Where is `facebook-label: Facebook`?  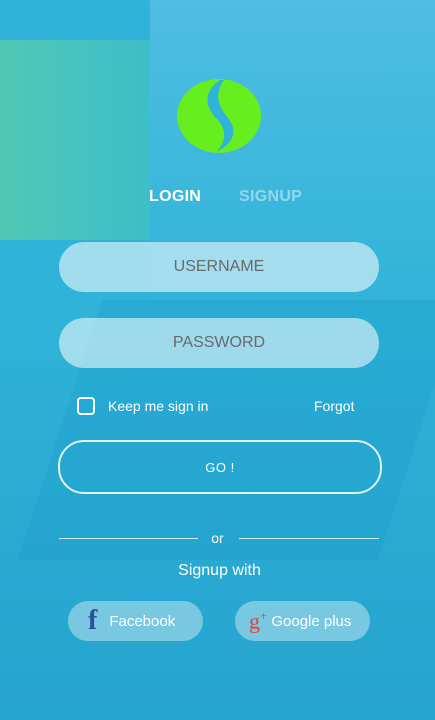
facebook-label: Facebook is located at coordinates (142, 621).